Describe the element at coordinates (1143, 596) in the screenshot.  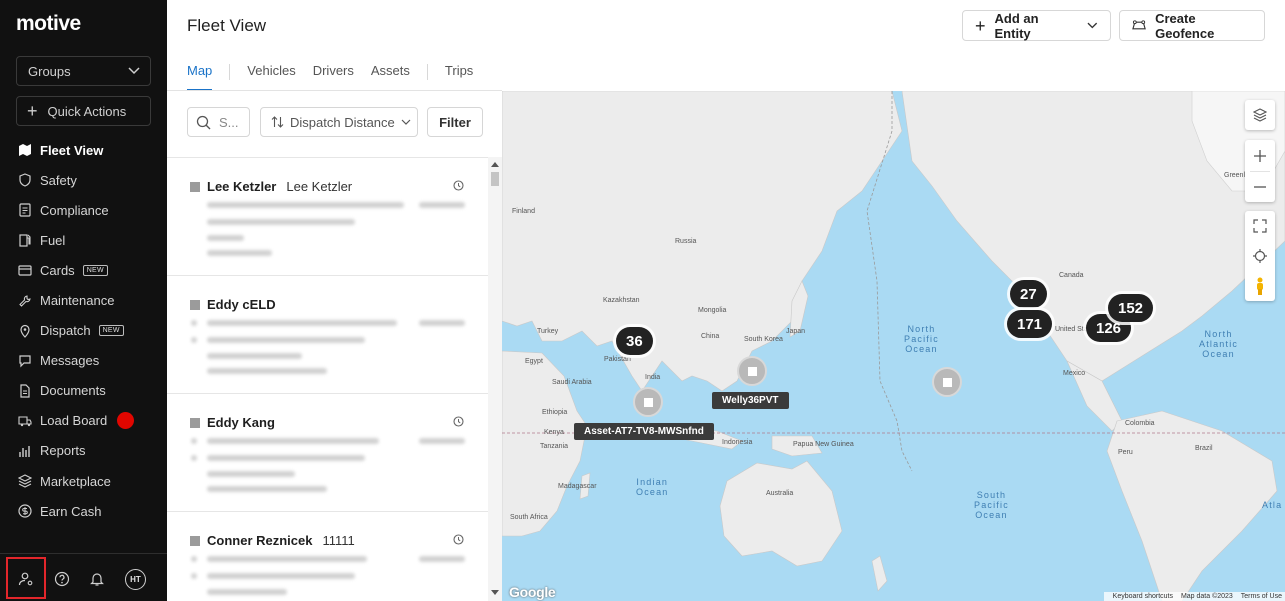
I see `keyboard-shortcuts-link: Keyboard shortcuts` at that location.